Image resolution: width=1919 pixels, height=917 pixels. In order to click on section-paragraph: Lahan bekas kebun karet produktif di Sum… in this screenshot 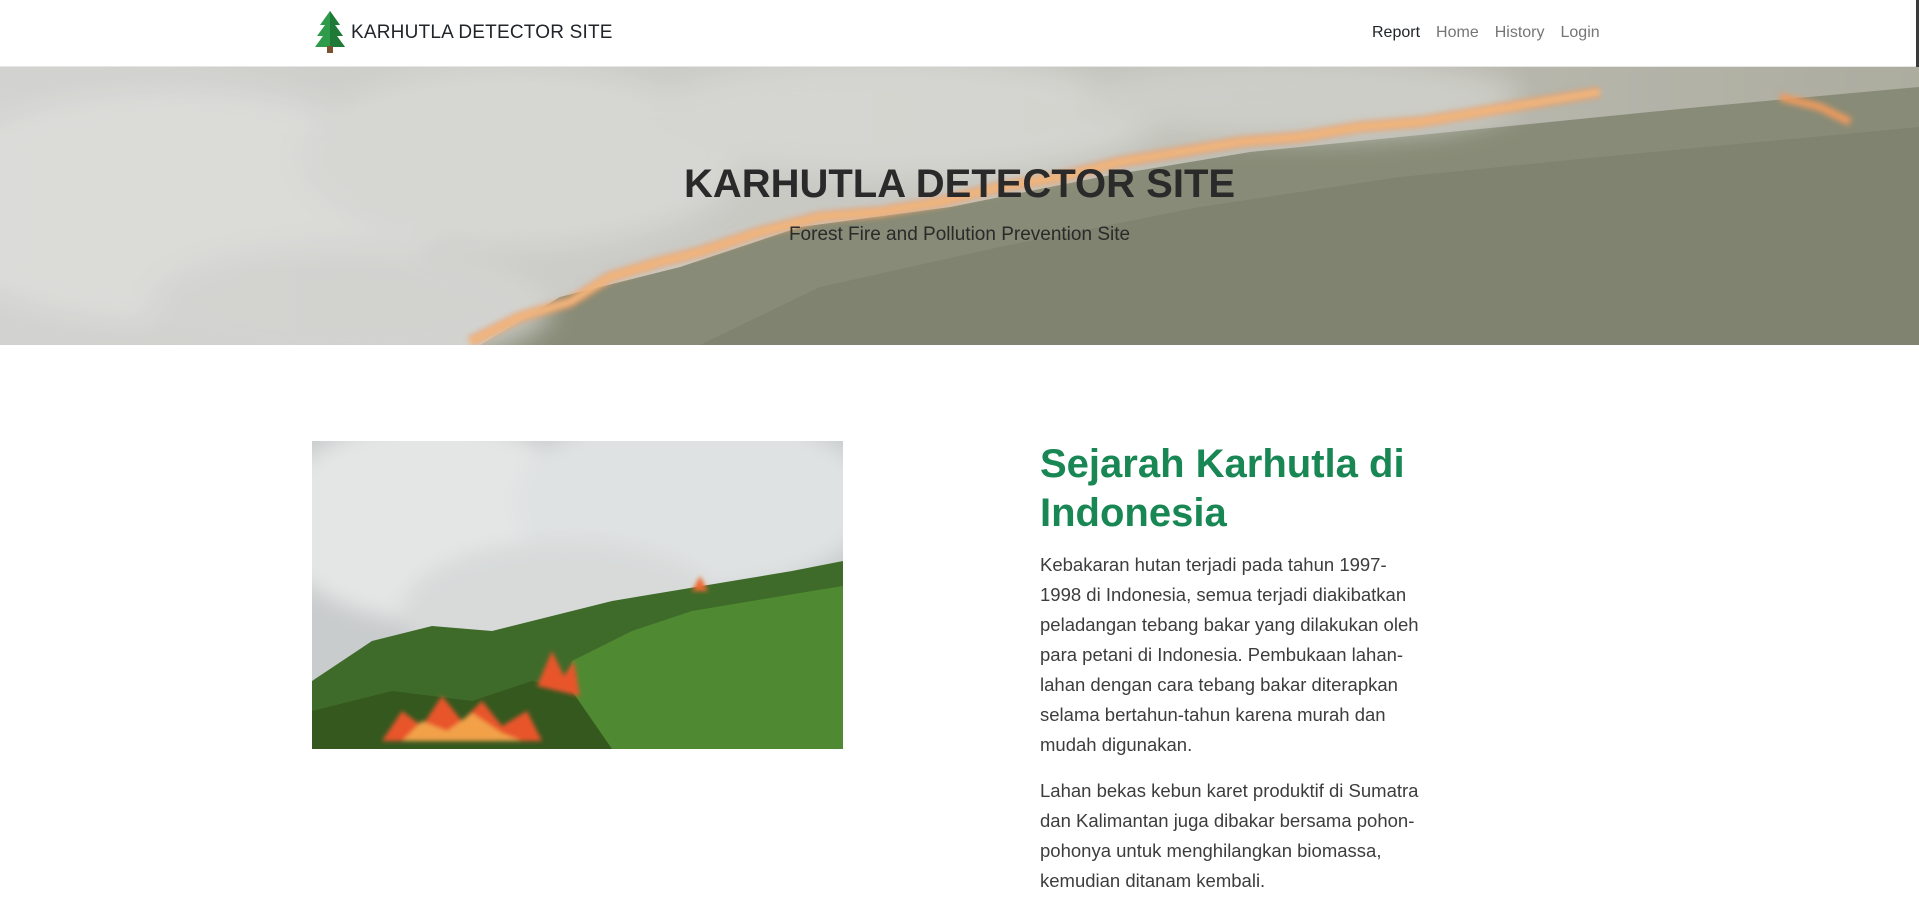, I will do `click(1229, 835)`.